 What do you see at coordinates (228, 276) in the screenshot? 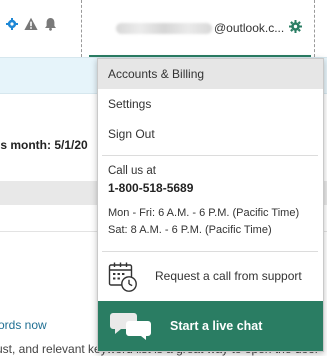
I see `request-call-label: Request a call from support` at bounding box center [228, 276].